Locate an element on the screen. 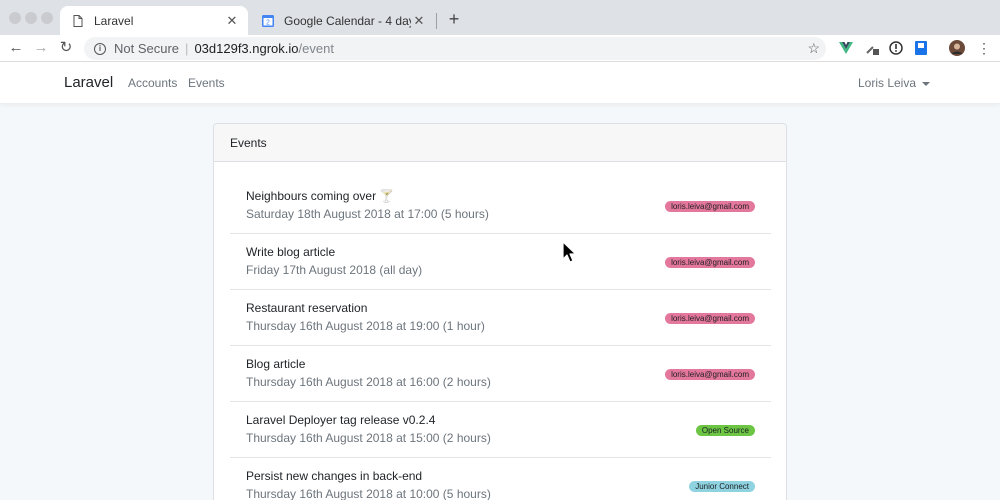 This screenshot has width=1000, height=500. event-time: Friday 17th August 2018 (all day) is located at coordinates (334, 270).